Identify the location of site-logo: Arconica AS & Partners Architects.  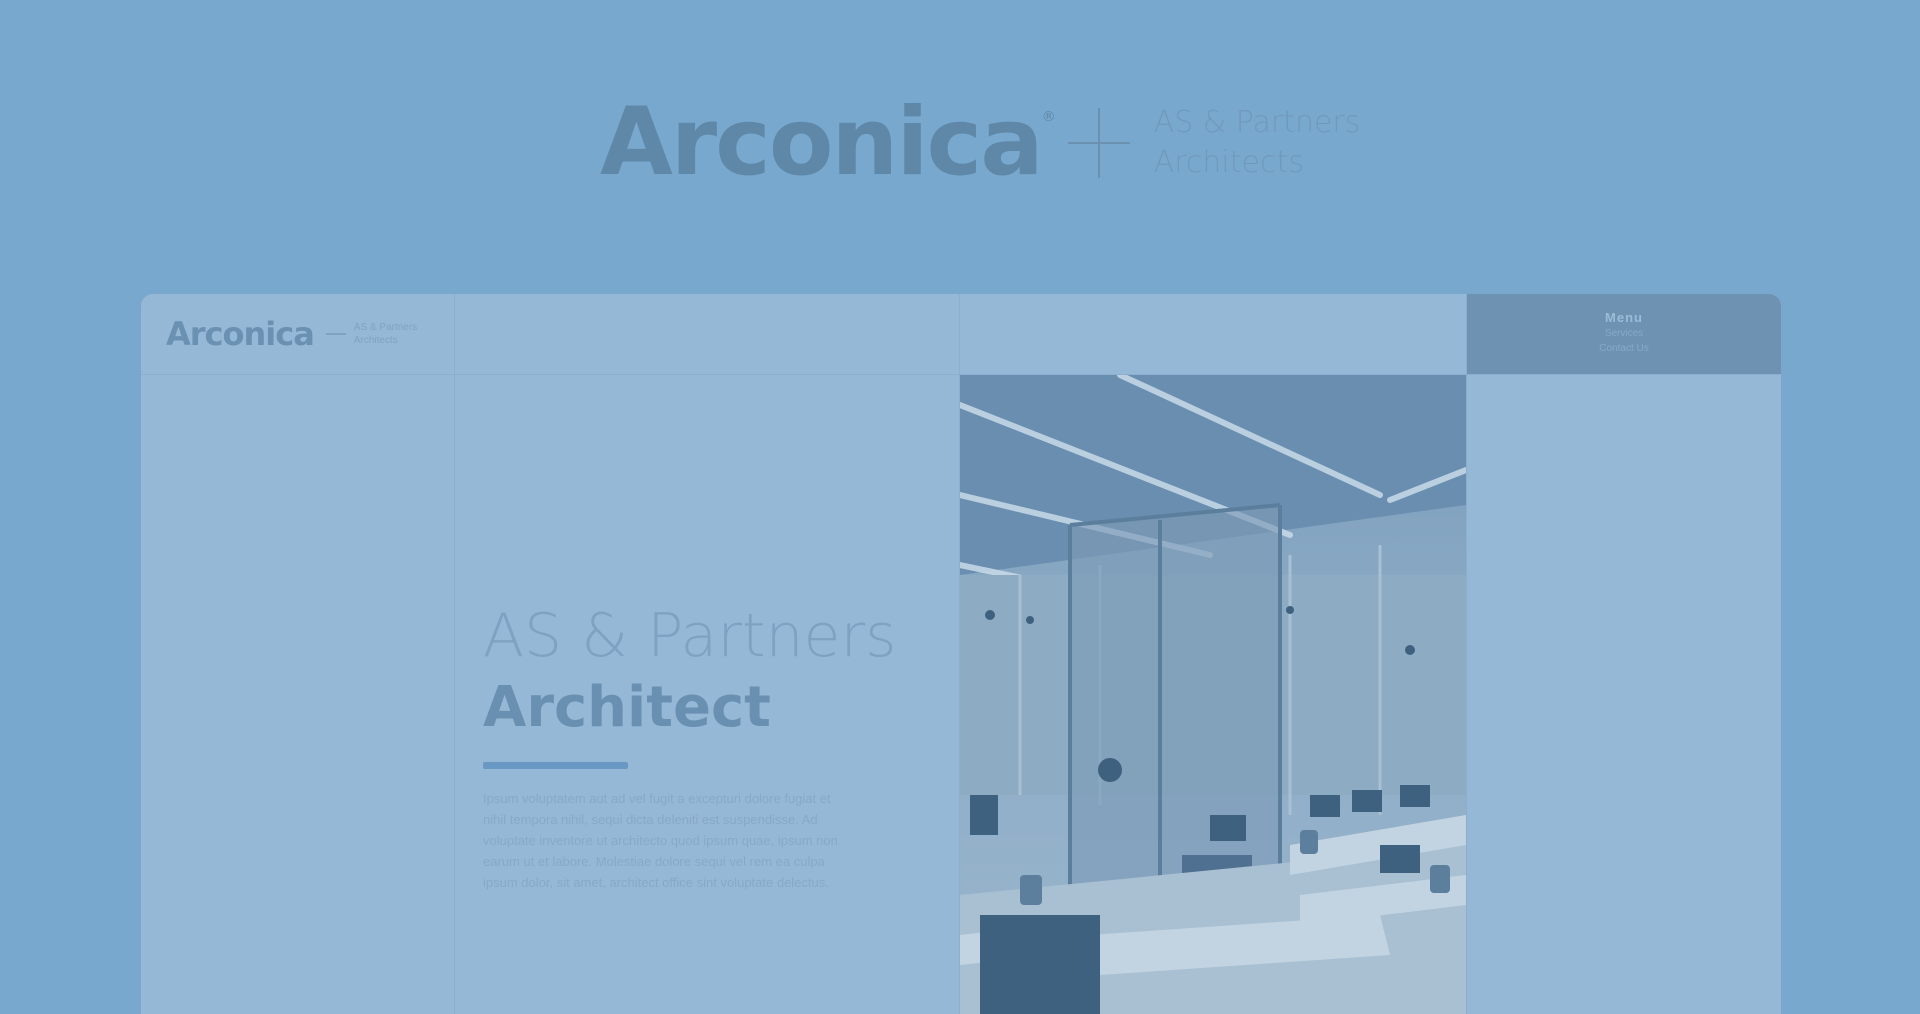
(291, 334).